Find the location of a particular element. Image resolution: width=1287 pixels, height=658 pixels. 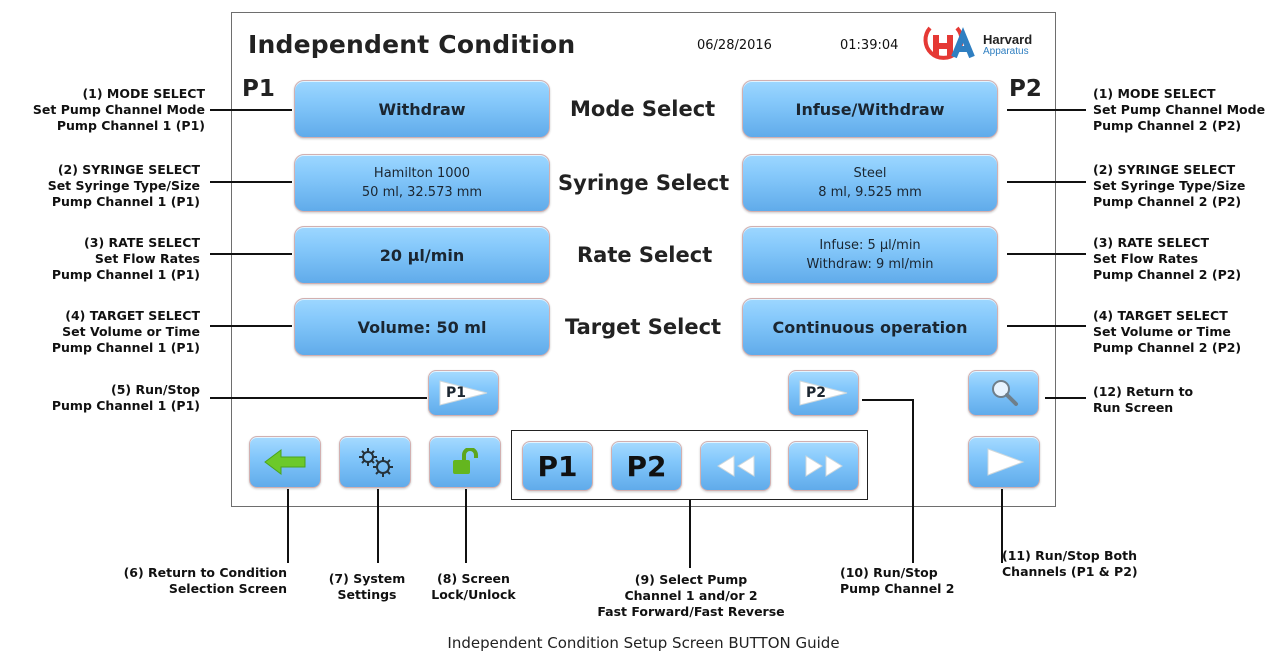

ann-run-p1-line1: (5) Run/Stop is located at coordinates (155, 389).